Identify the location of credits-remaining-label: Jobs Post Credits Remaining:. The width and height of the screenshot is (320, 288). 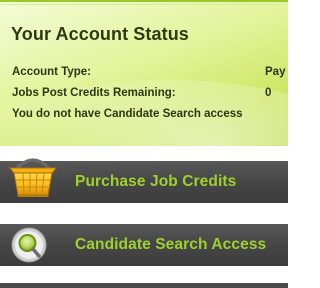
(94, 93).